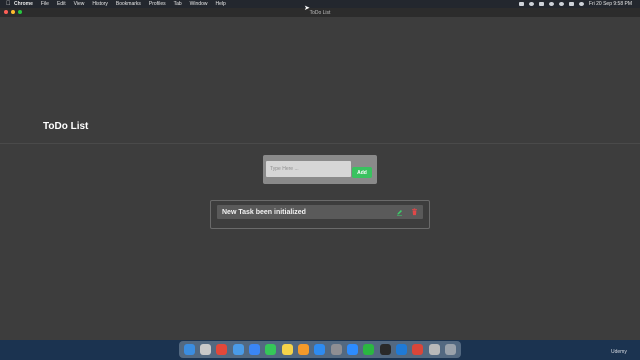 This screenshot has width=640, height=360. What do you see at coordinates (385, 349) in the screenshot?
I see `terminal-icon` at bounding box center [385, 349].